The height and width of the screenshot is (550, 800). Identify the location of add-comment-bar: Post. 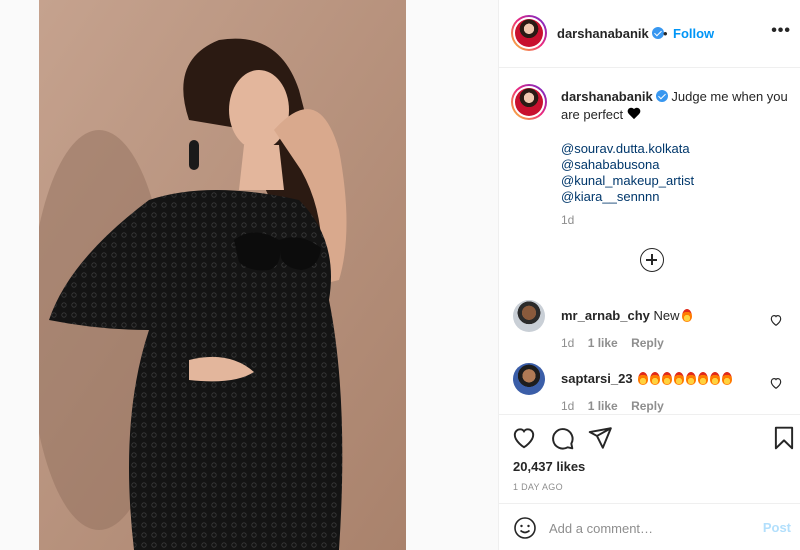
(649, 526).